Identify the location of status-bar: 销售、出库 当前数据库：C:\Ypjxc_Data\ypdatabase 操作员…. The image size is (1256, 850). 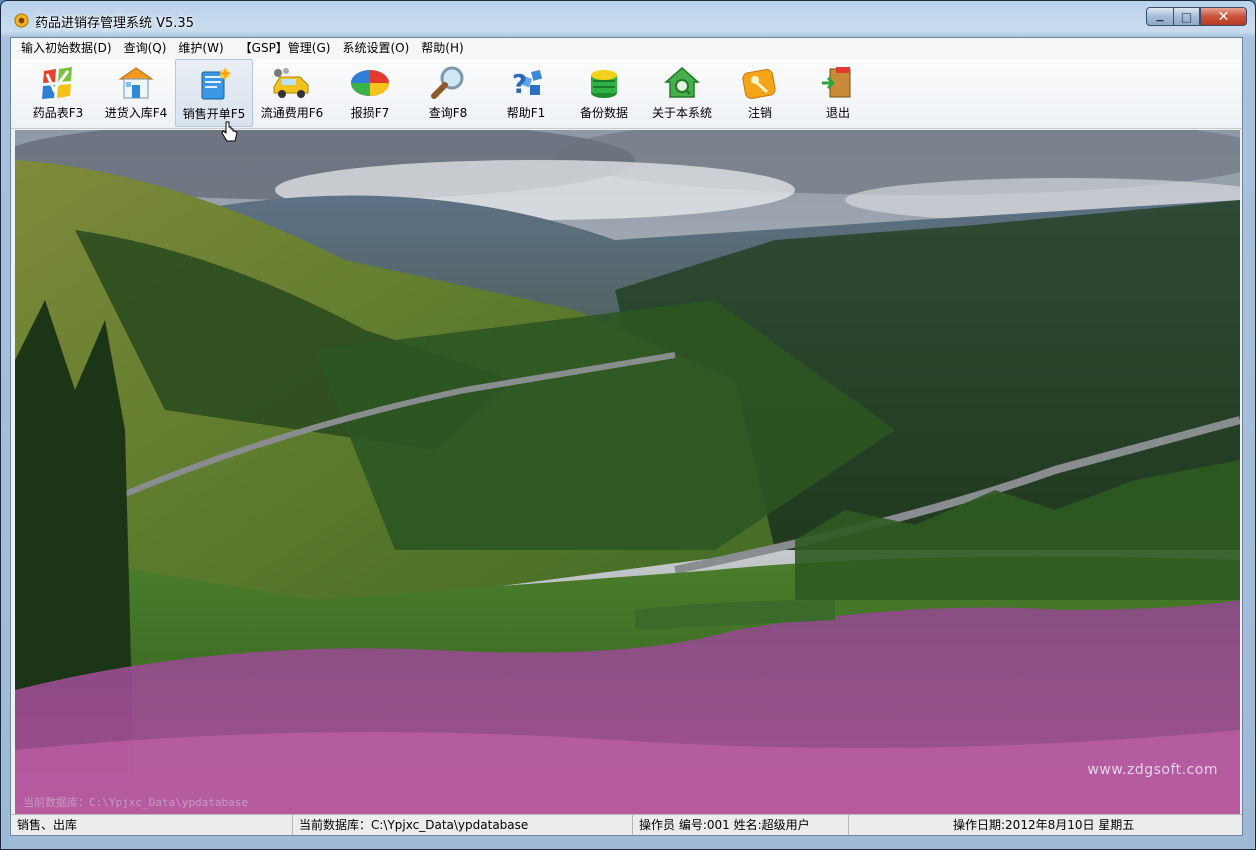
(626, 824).